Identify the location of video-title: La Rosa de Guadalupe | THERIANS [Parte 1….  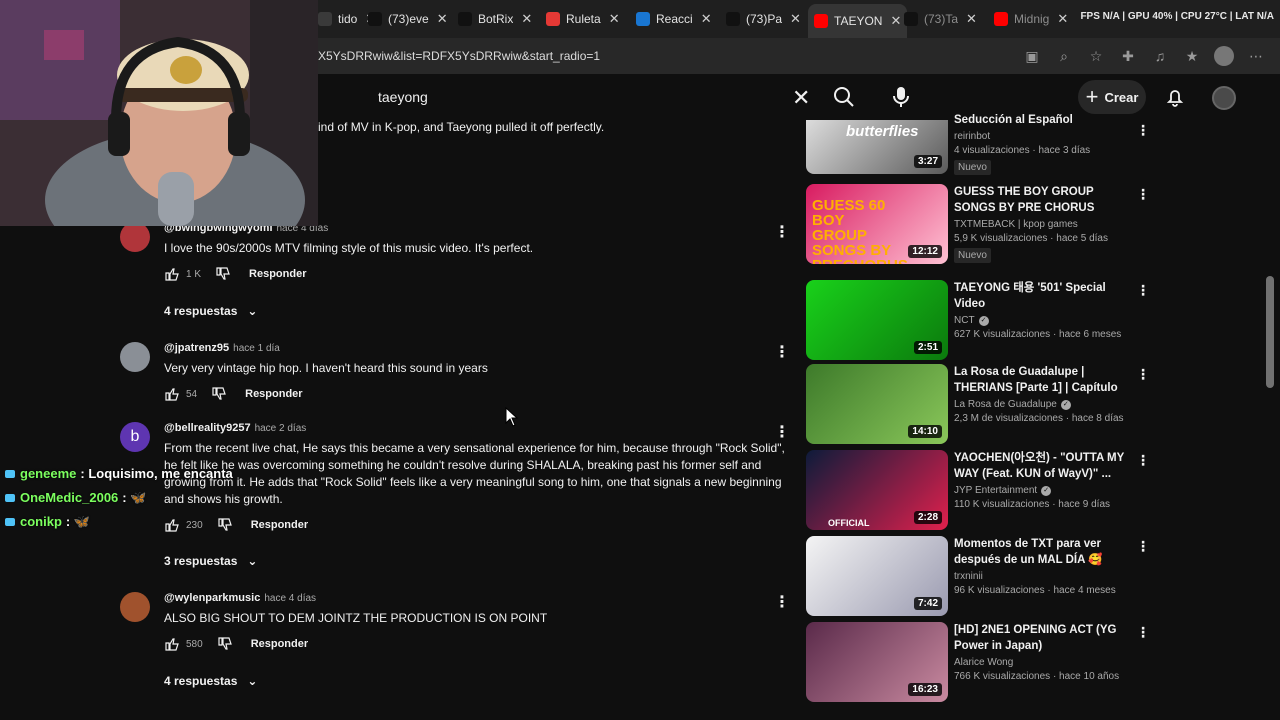
(1040, 380).